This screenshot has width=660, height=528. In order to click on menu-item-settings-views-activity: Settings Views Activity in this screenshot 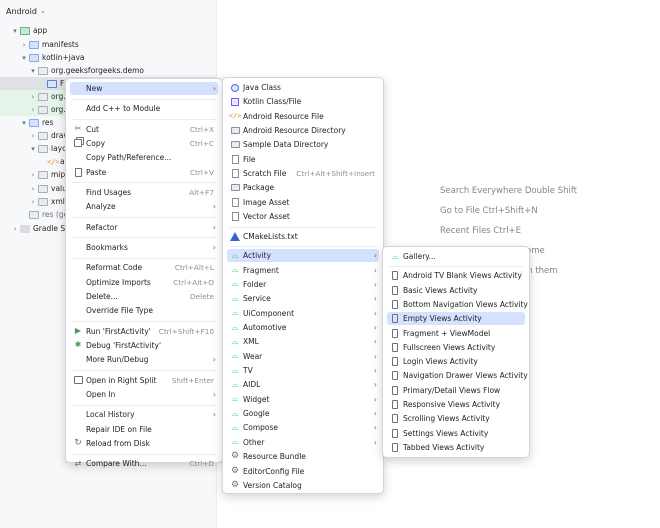, I will do `click(456, 433)`.